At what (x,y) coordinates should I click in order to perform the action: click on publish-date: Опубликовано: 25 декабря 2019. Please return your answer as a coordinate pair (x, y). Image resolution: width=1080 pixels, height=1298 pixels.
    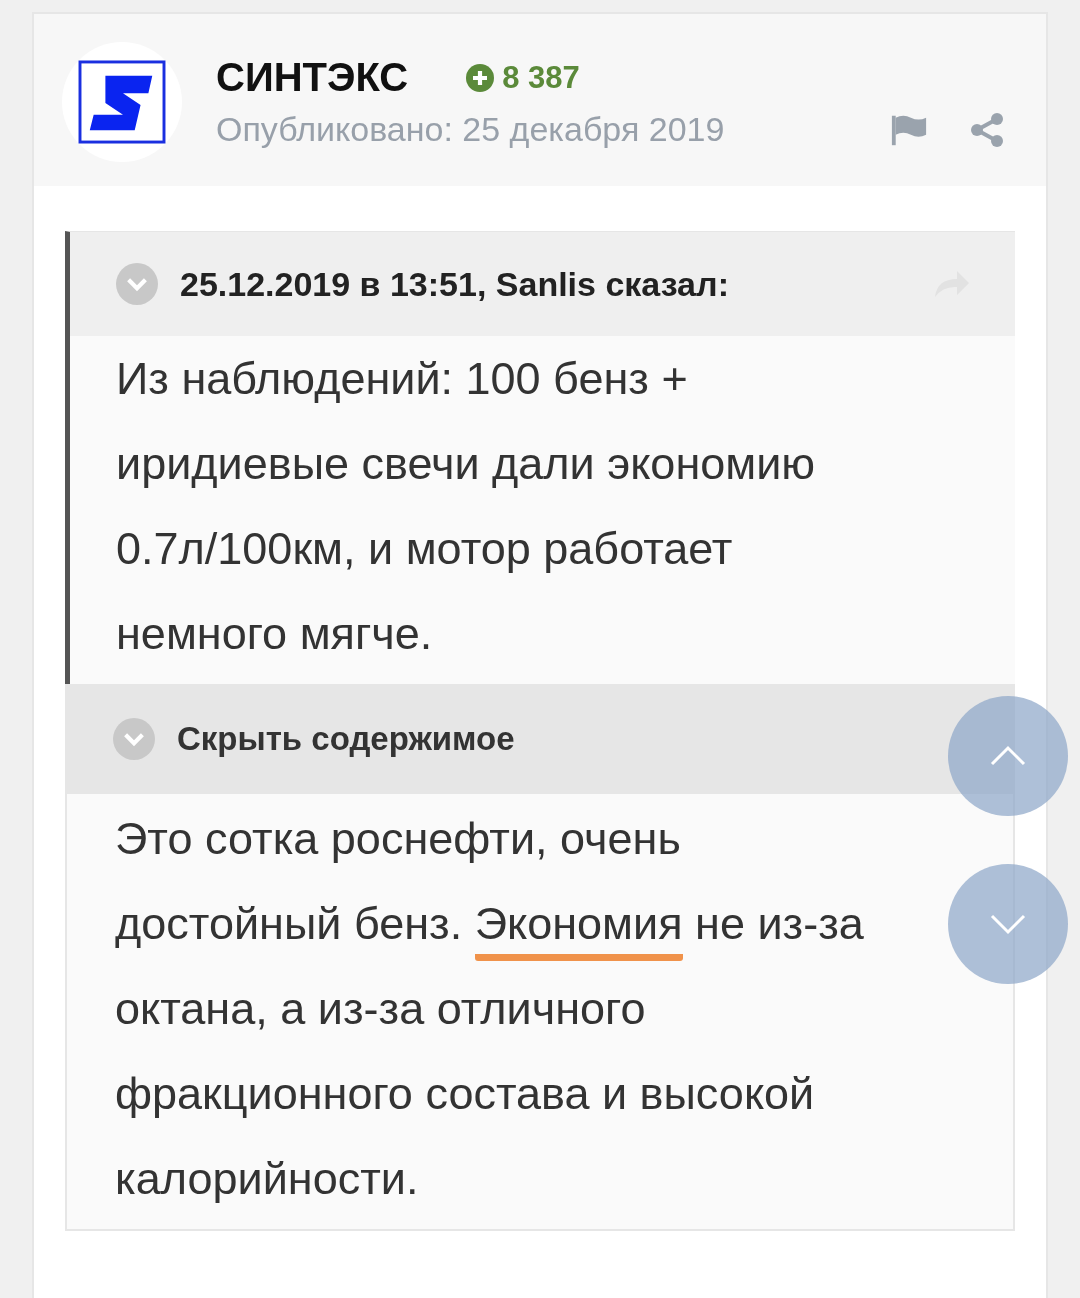
    Looking at the image, I should click on (471, 129).